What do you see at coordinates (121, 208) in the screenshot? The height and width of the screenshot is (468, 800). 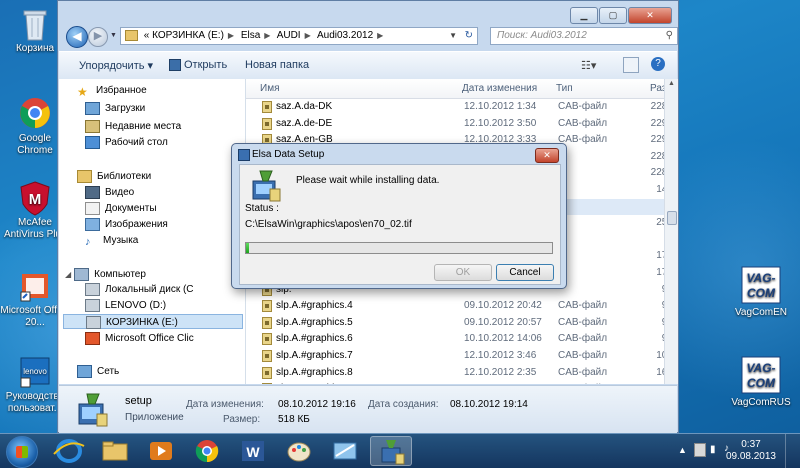 I see `nav-documents: Документы` at bounding box center [121, 208].